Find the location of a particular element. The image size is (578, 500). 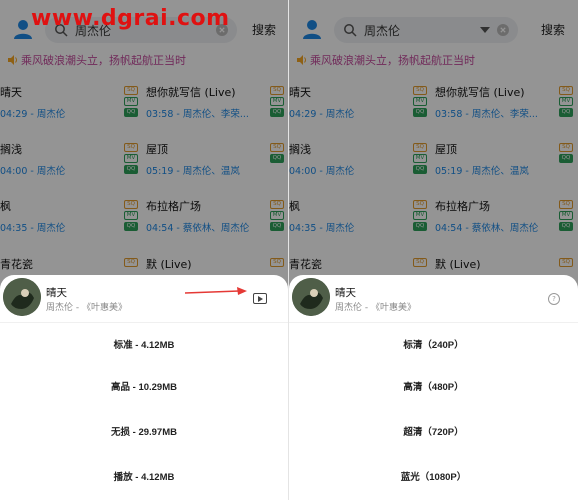

watermark: www.dgrai.com is located at coordinates (130, 18).